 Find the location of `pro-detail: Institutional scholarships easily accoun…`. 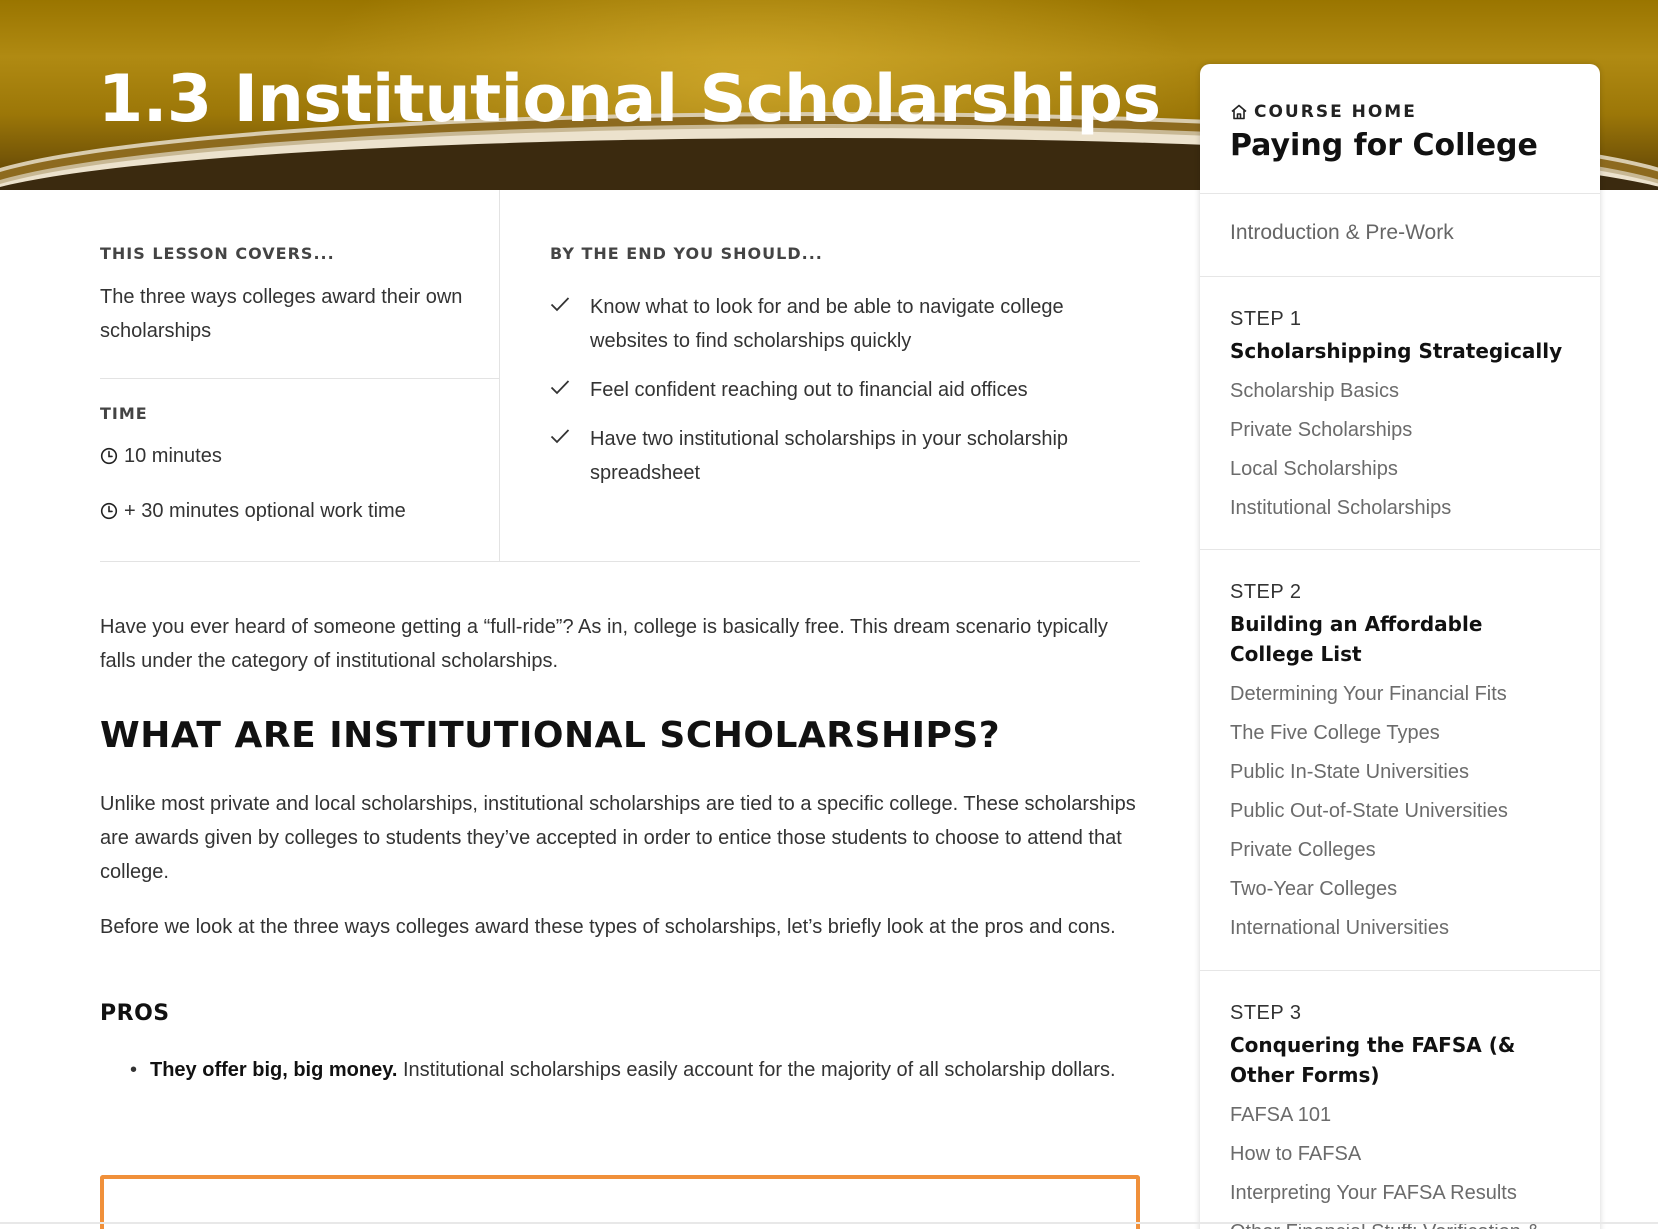

pro-detail: Institutional scholarships easily accoun… is located at coordinates (756, 1070).